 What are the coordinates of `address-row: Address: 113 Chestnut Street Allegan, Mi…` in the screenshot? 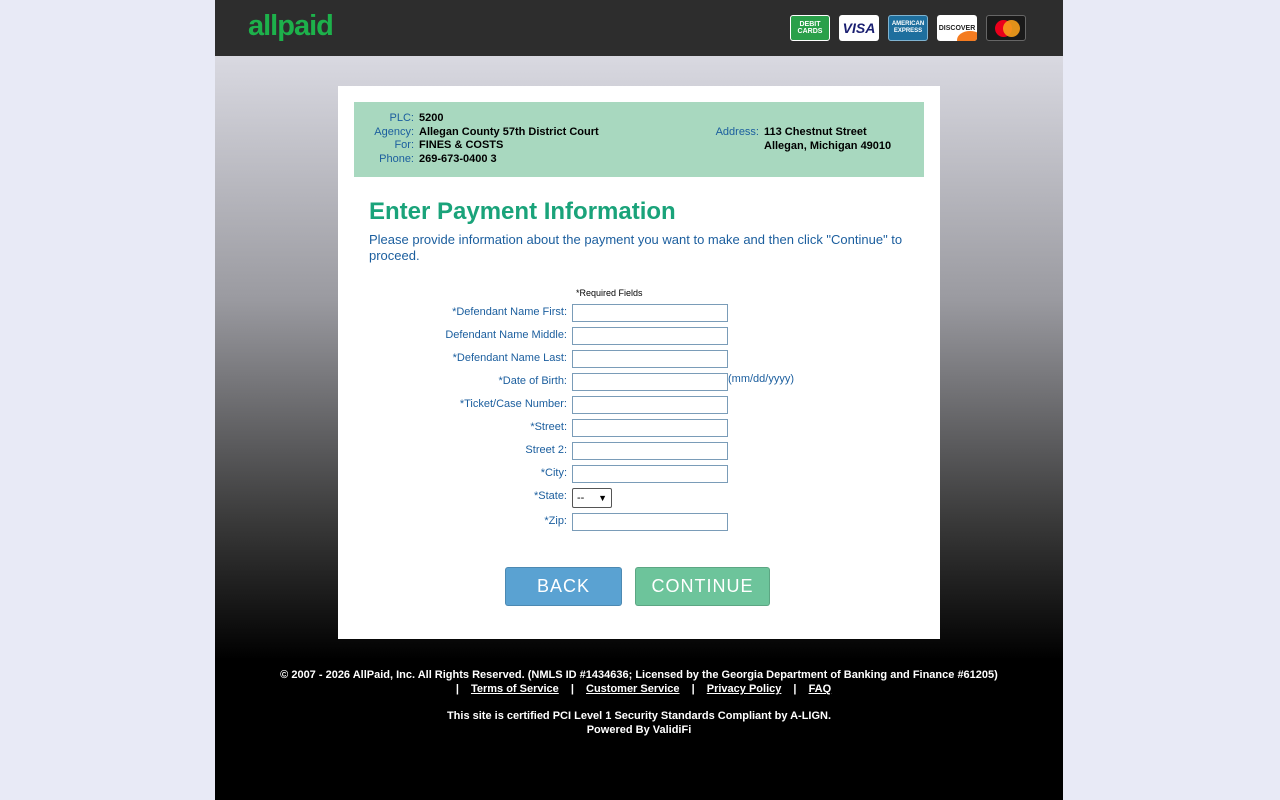 It's located at (803, 139).